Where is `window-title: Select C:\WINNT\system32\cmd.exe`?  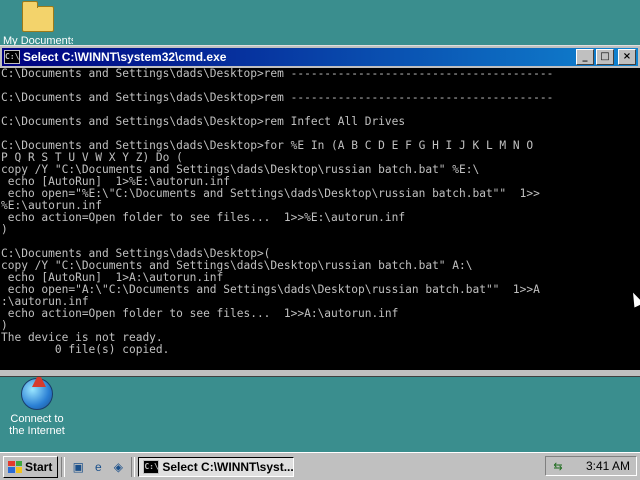
window-title: Select C:\WINNT\system32\cmd.exe is located at coordinates (125, 57).